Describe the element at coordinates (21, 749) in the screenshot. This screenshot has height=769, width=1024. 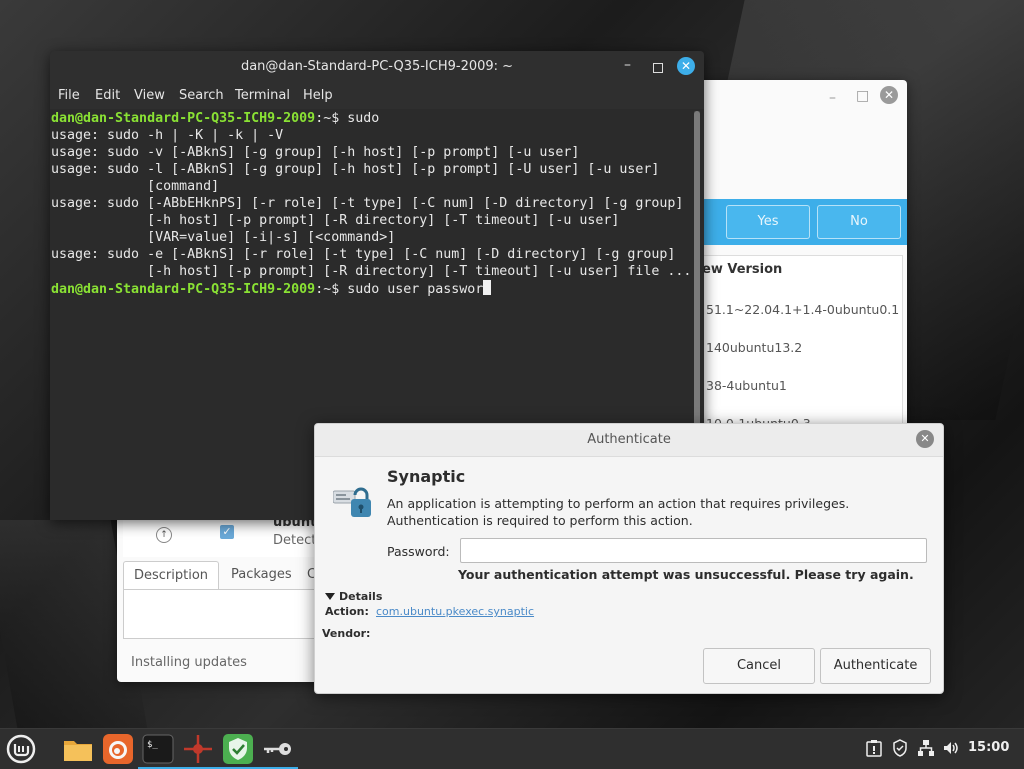
I see `menu-icon` at that location.